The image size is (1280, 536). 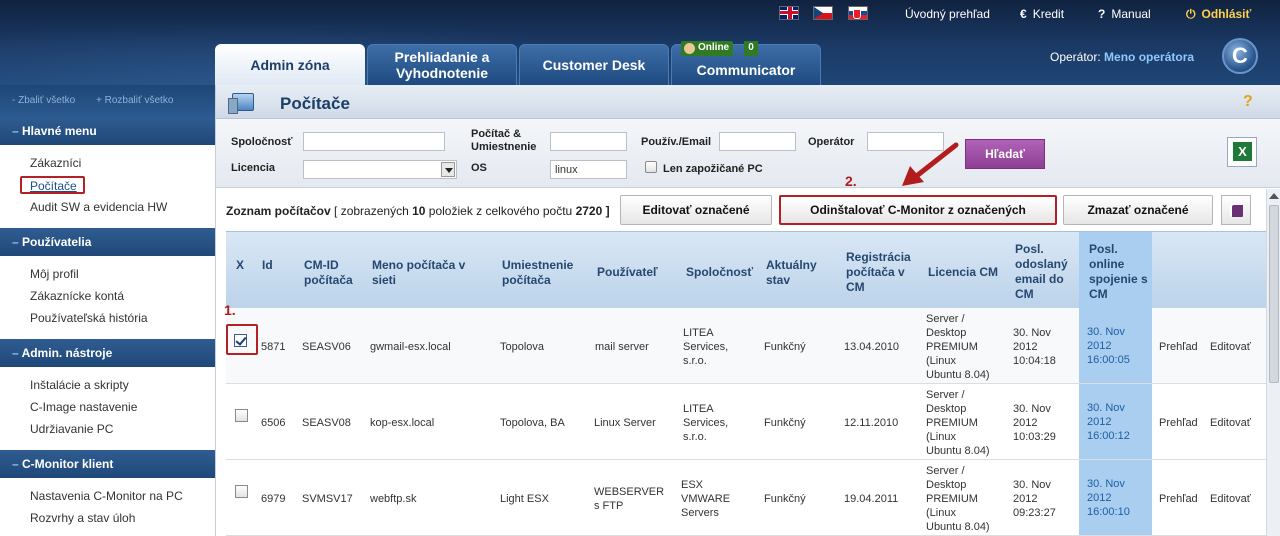 What do you see at coordinates (107, 131) in the screenshot?
I see `sidebar-section-main-menu: Hlavné menu` at bounding box center [107, 131].